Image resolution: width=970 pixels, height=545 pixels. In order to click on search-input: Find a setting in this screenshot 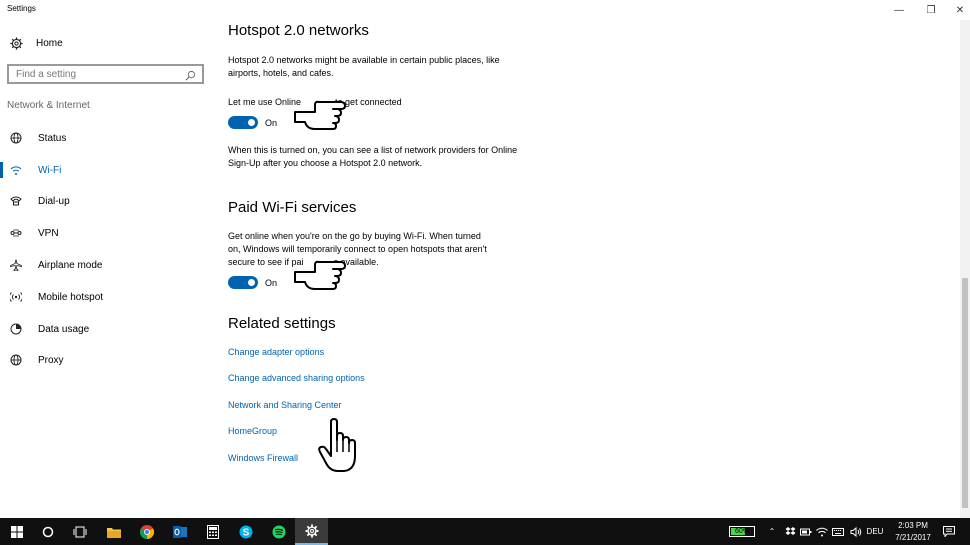, I will do `click(105, 74)`.